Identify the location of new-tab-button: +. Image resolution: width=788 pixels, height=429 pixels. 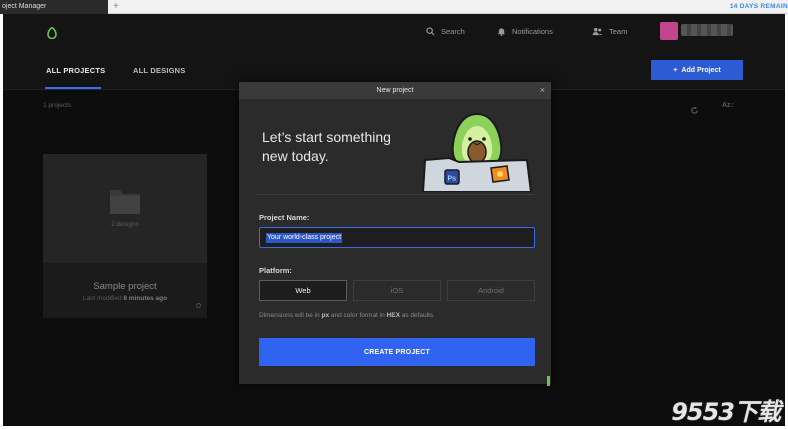
(116, 7).